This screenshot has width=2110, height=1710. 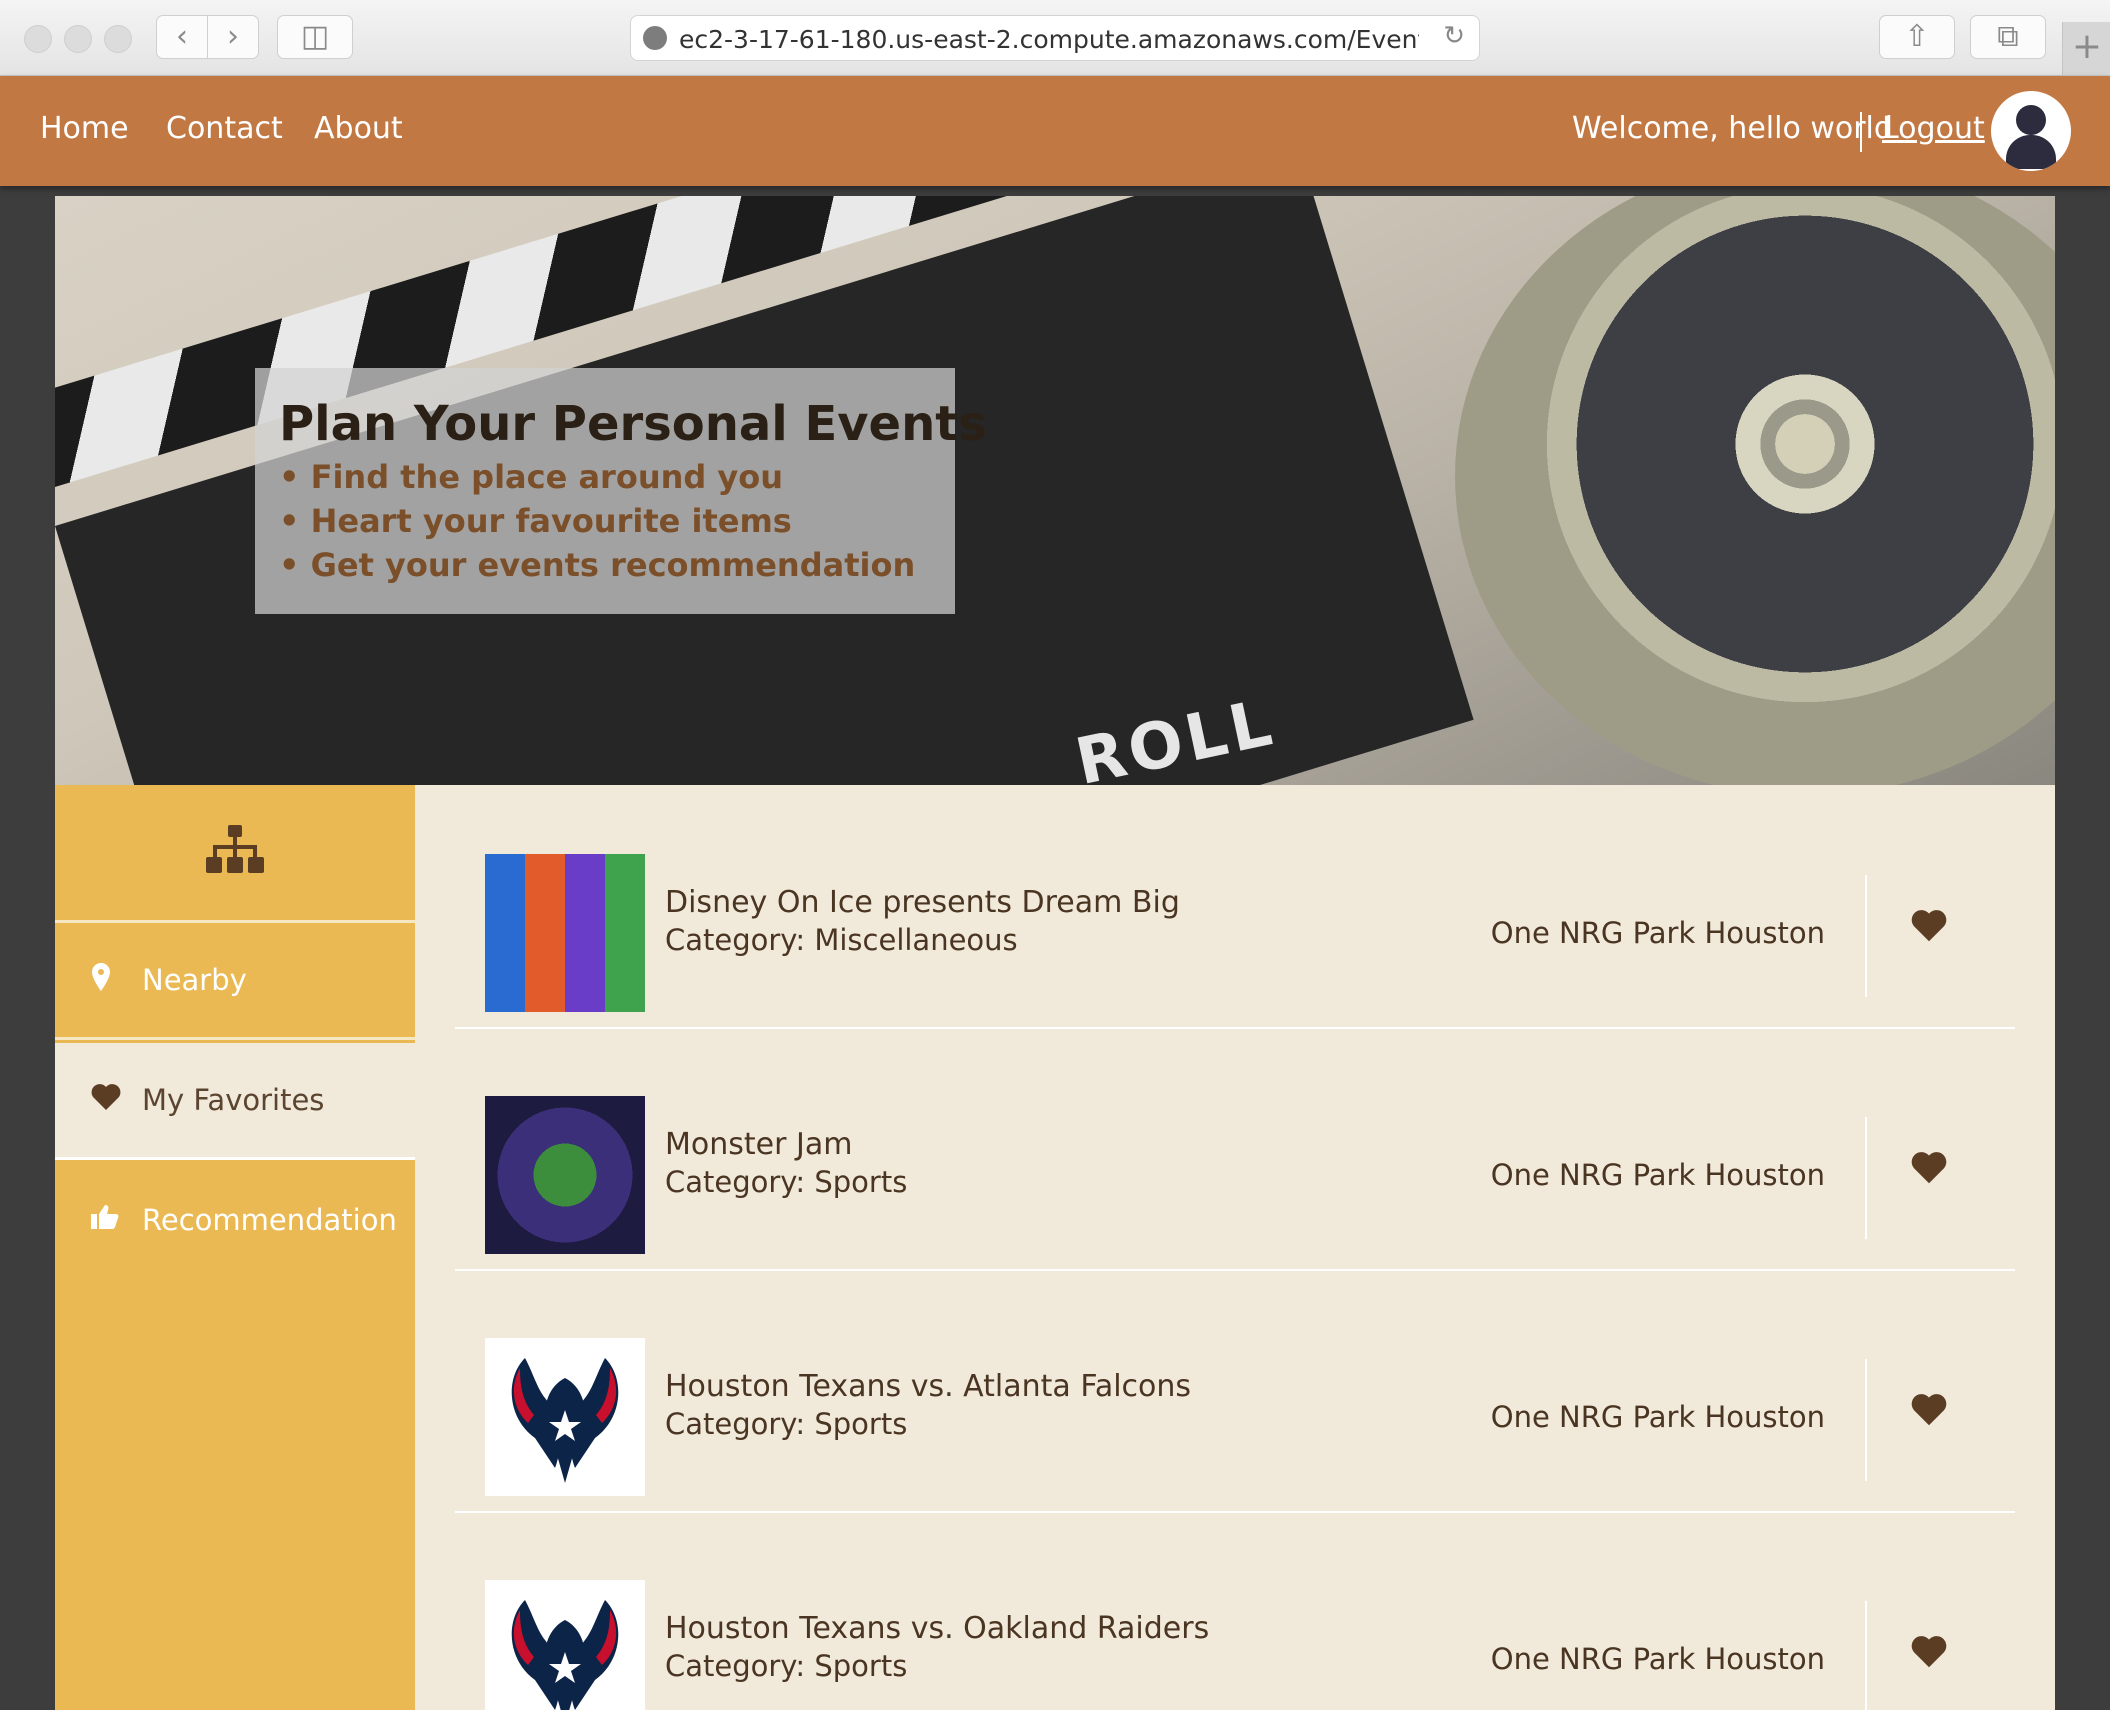 What do you see at coordinates (1861, 132) in the screenshot?
I see `nav-divider` at bounding box center [1861, 132].